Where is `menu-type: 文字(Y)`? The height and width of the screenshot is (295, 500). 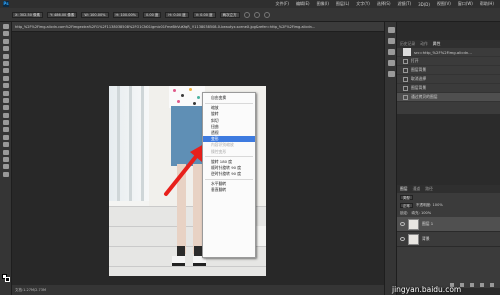 menu-type: 文字(Y) is located at coordinates (363, 4).